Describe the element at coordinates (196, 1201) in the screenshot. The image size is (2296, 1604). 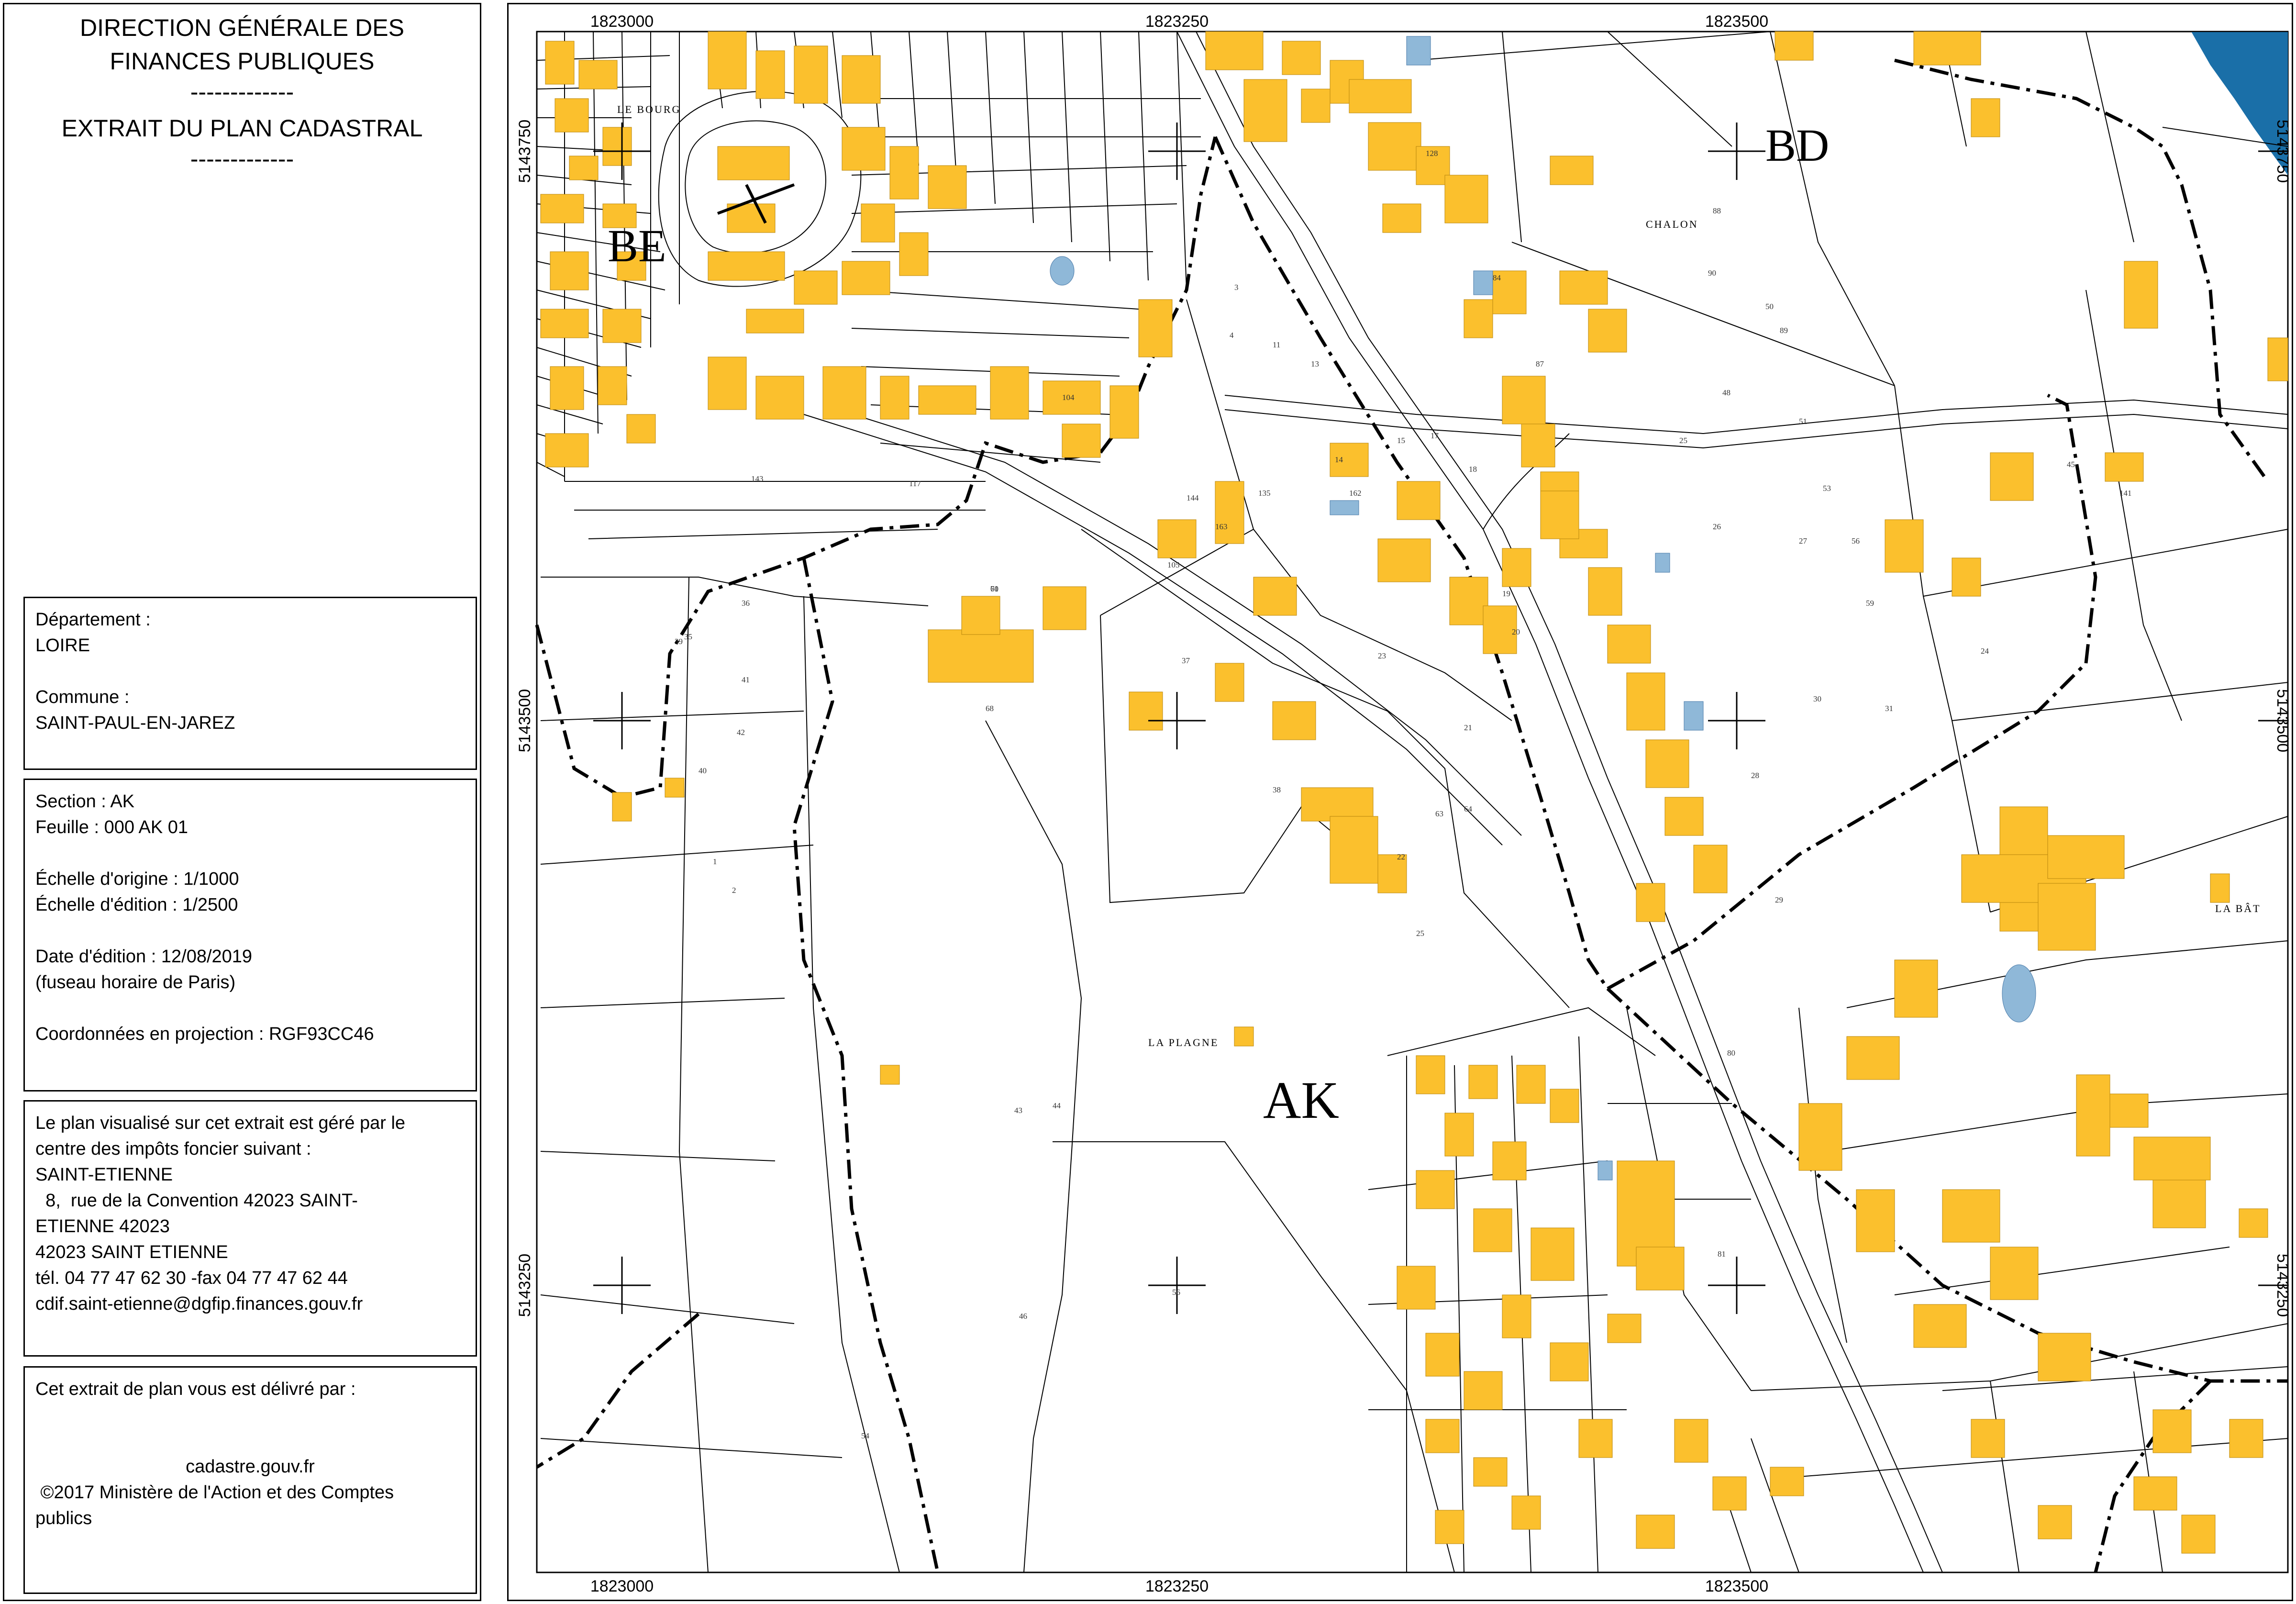
I see `office-address: 8, rue de la Convention 42023 SAINT-` at that location.